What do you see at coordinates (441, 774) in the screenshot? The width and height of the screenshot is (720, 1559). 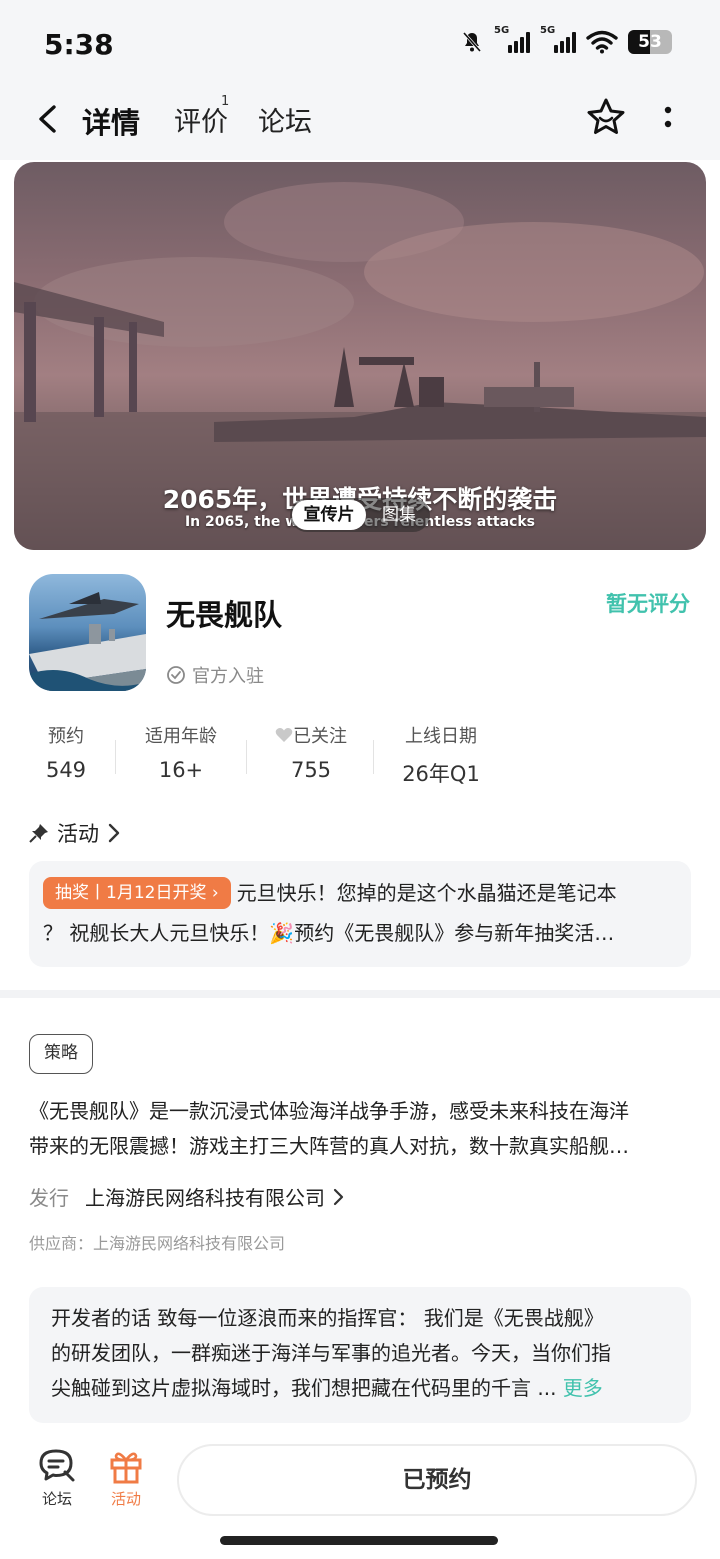 I see `stat-value: 26年Q1` at bounding box center [441, 774].